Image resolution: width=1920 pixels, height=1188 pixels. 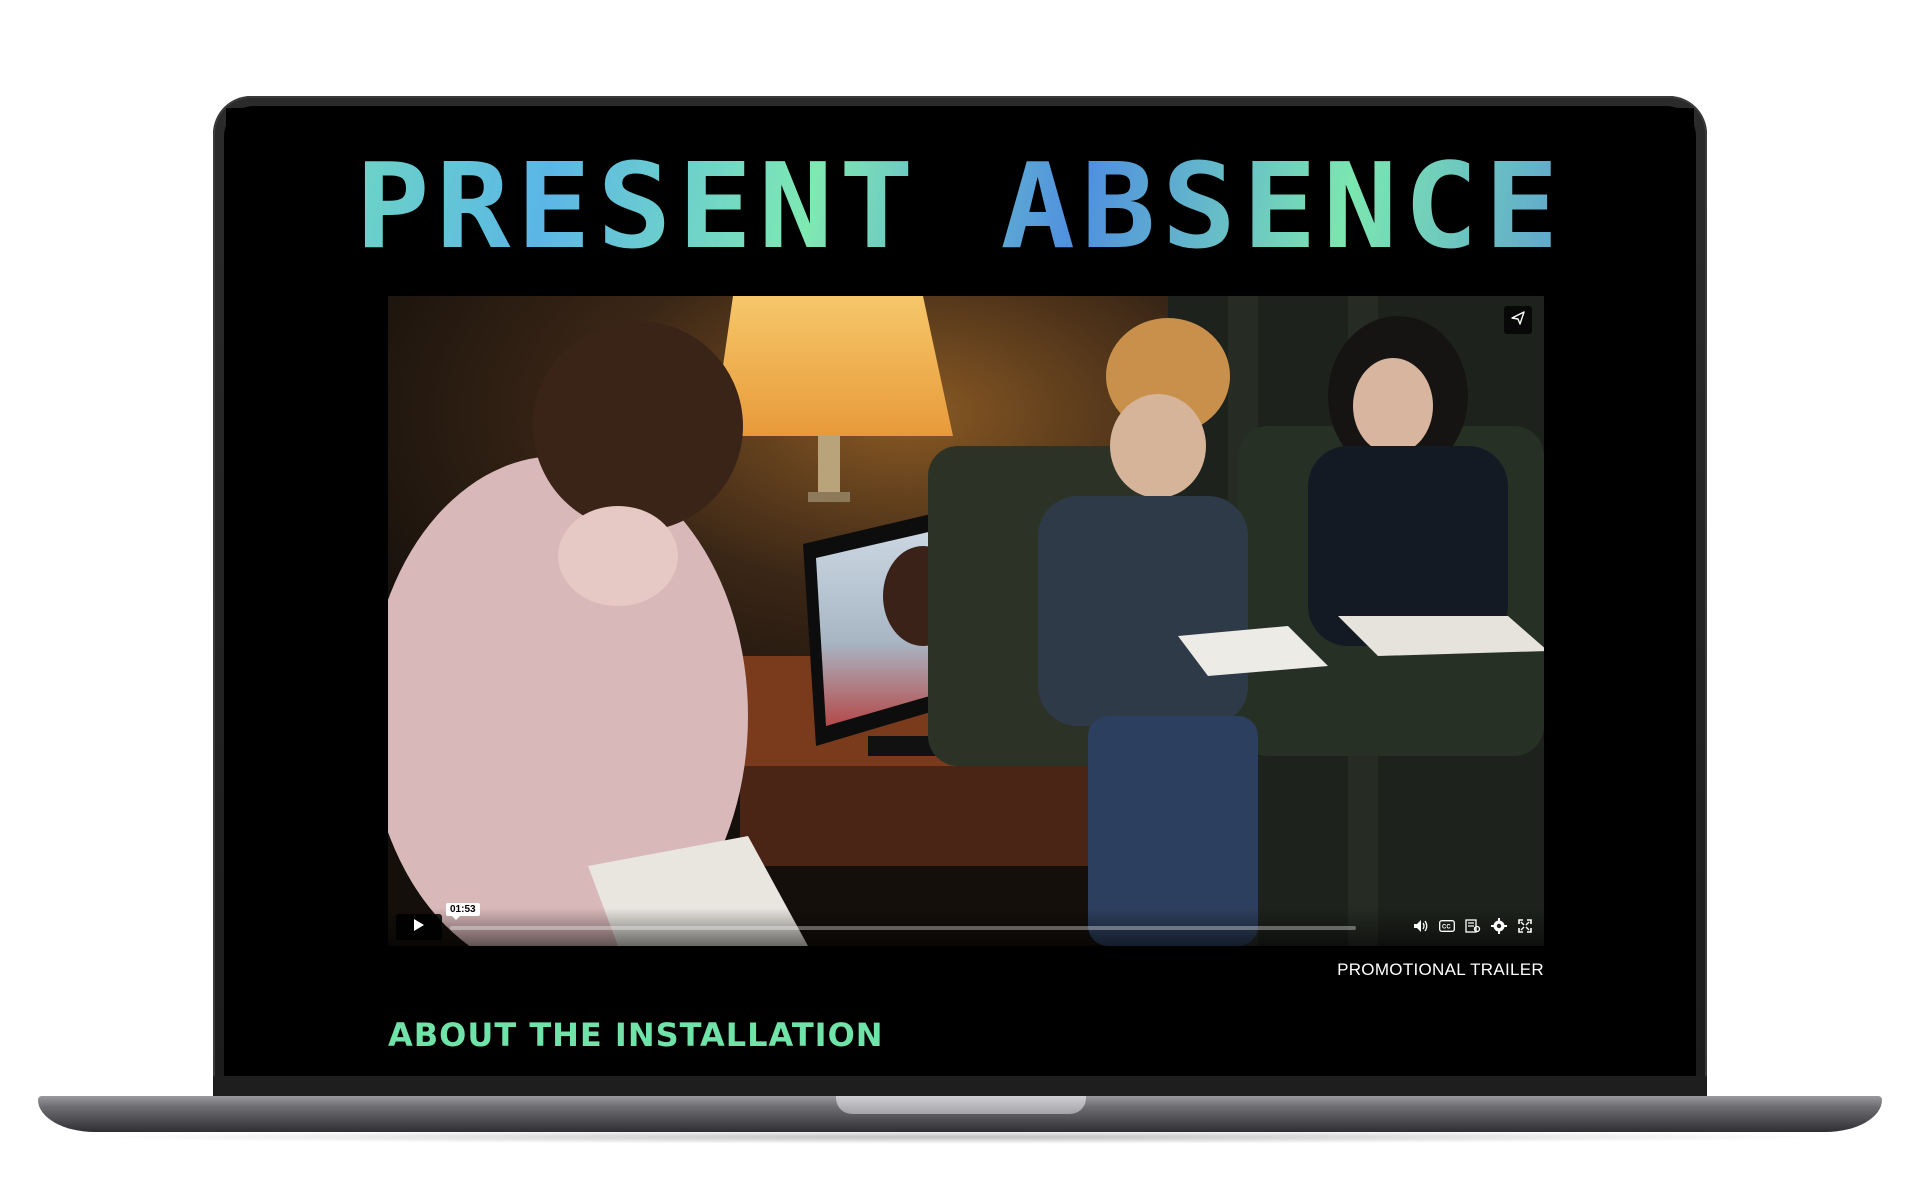 What do you see at coordinates (966, 924) in the screenshot?
I see `video-controls: 01:53 CC` at bounding box center [966, 924].